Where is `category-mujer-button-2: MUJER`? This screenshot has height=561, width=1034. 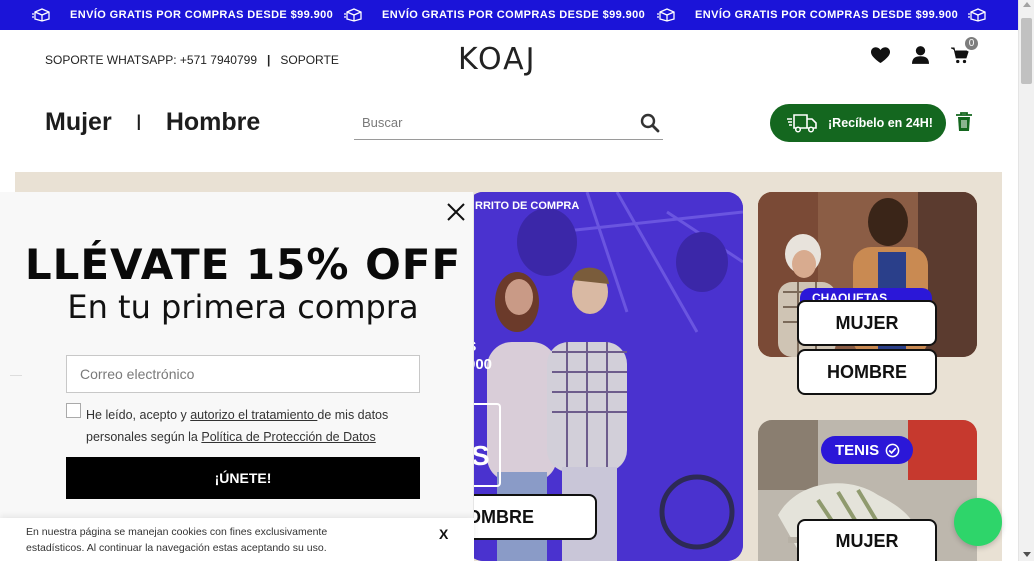 category-mujer-button-2: MUJER is located at coordinates (867, 540).